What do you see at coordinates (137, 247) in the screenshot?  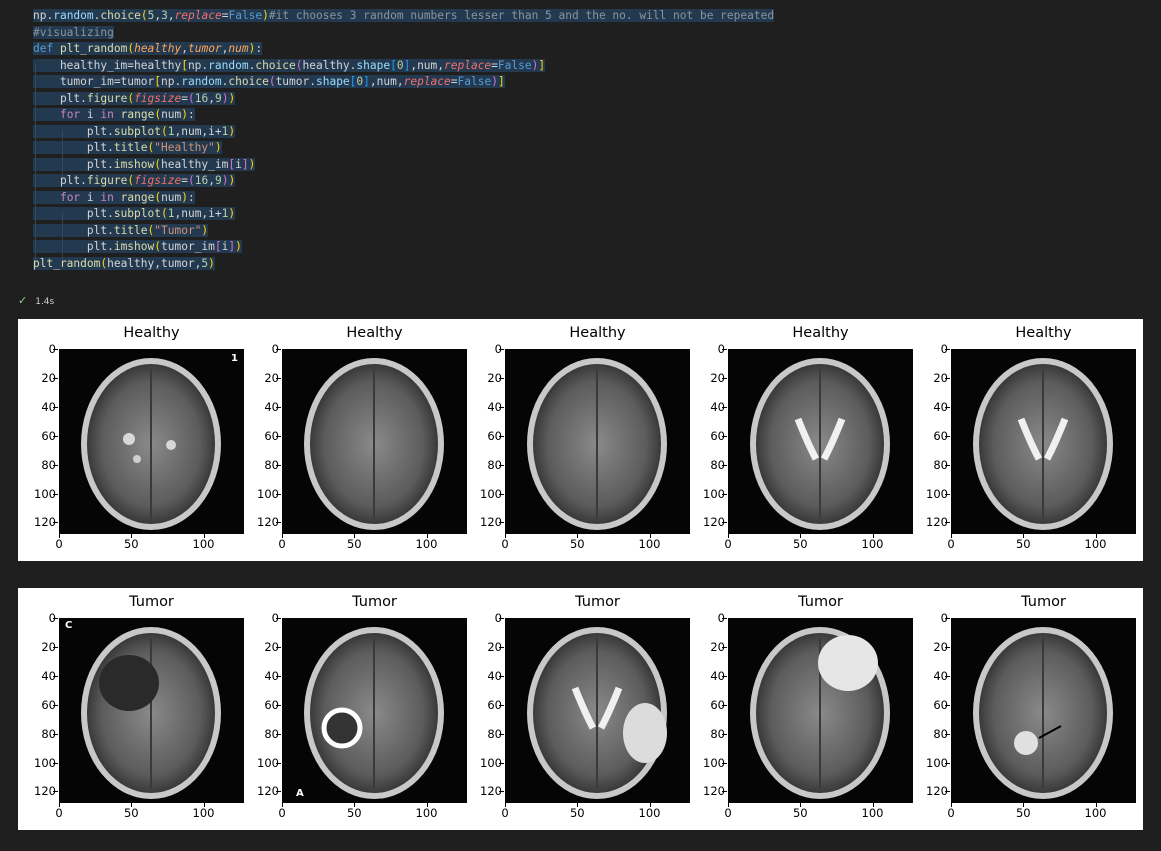 I see `code-line: plt.imshow(tumor_im[i])` at bounding box center [137, 247].